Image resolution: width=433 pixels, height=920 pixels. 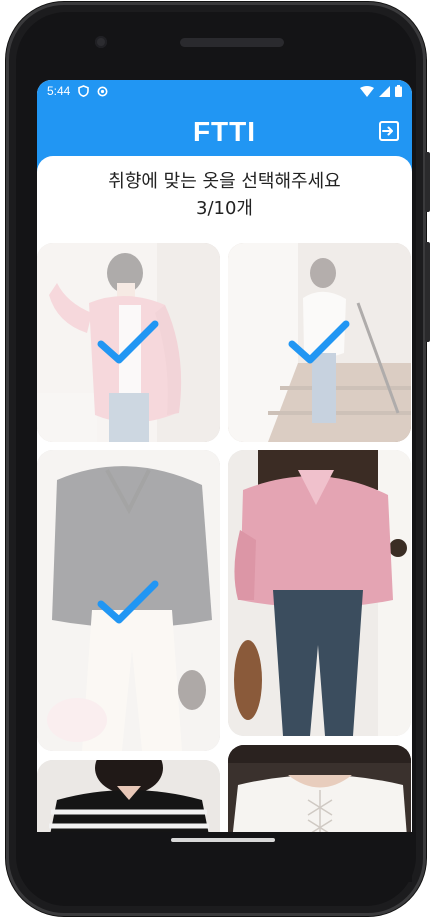 I want to click on home-gesture-bar, so click(x=223, y=840).